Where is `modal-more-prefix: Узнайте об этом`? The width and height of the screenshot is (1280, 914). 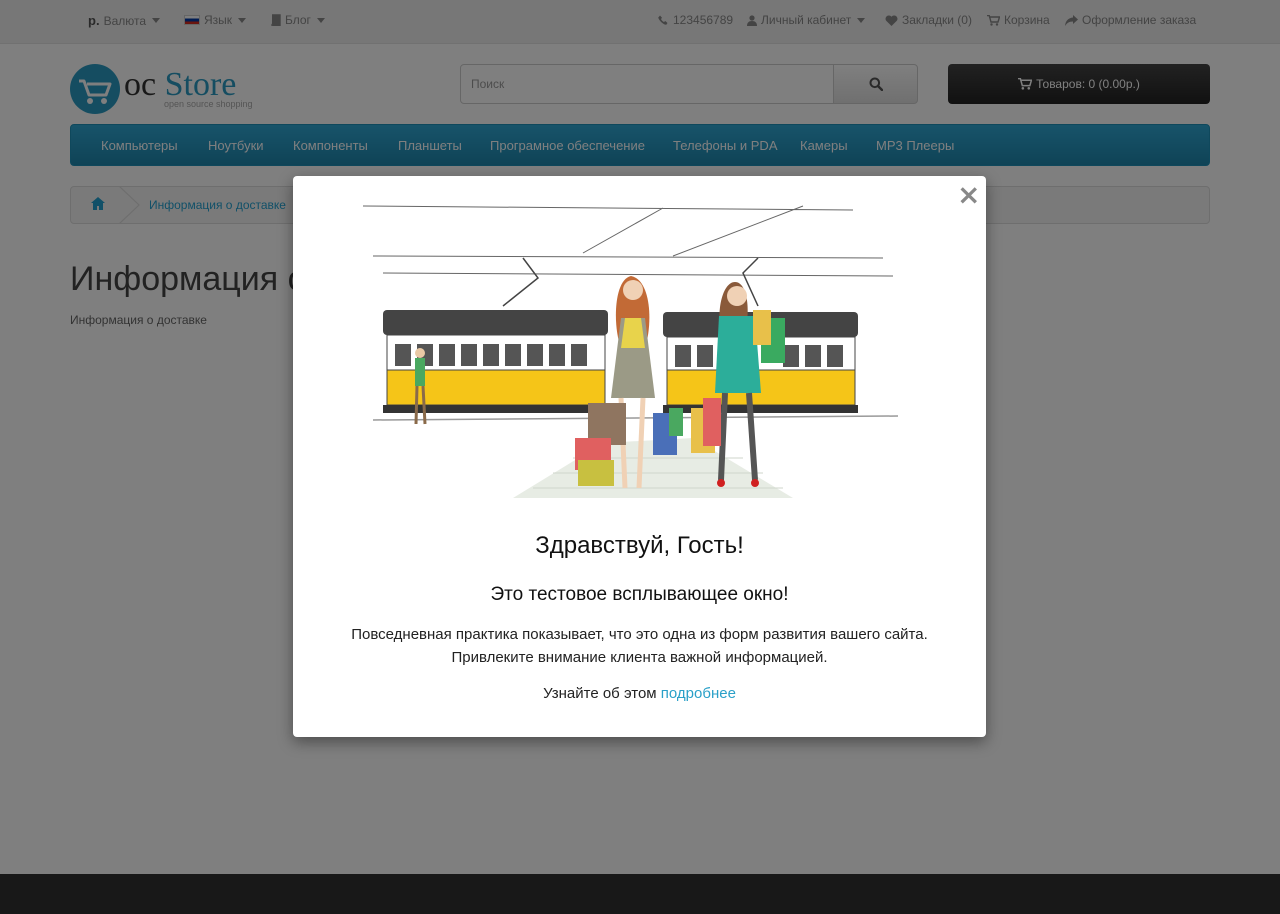
modal-more-prefix: Узнайте об этом is located at coordinates (600, 693).